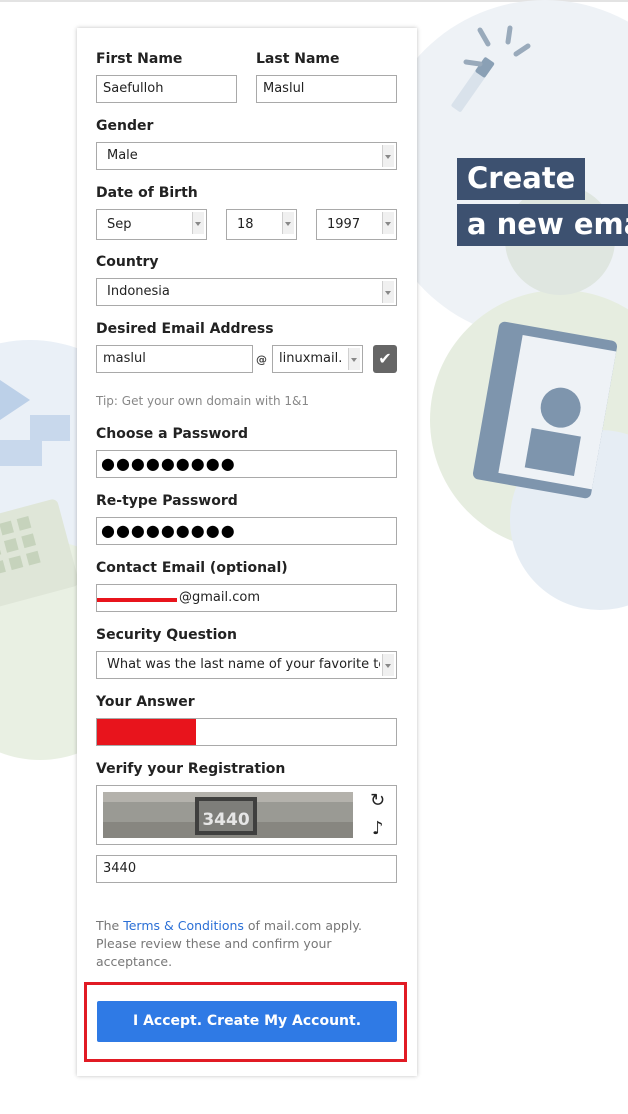  Describe the element at coordinates (147, 193) in the screenshot. I see `dob-label: Date of Birth` at that location.